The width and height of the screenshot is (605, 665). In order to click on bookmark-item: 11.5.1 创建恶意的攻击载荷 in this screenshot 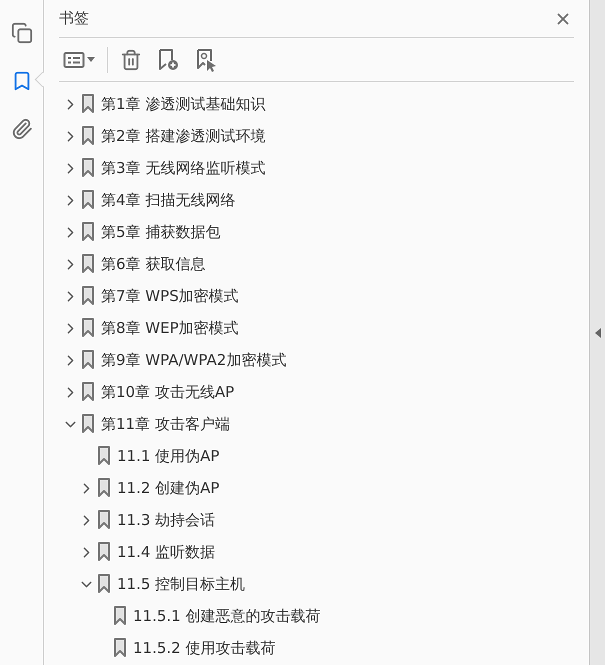, I will do `click(226, 616)`.